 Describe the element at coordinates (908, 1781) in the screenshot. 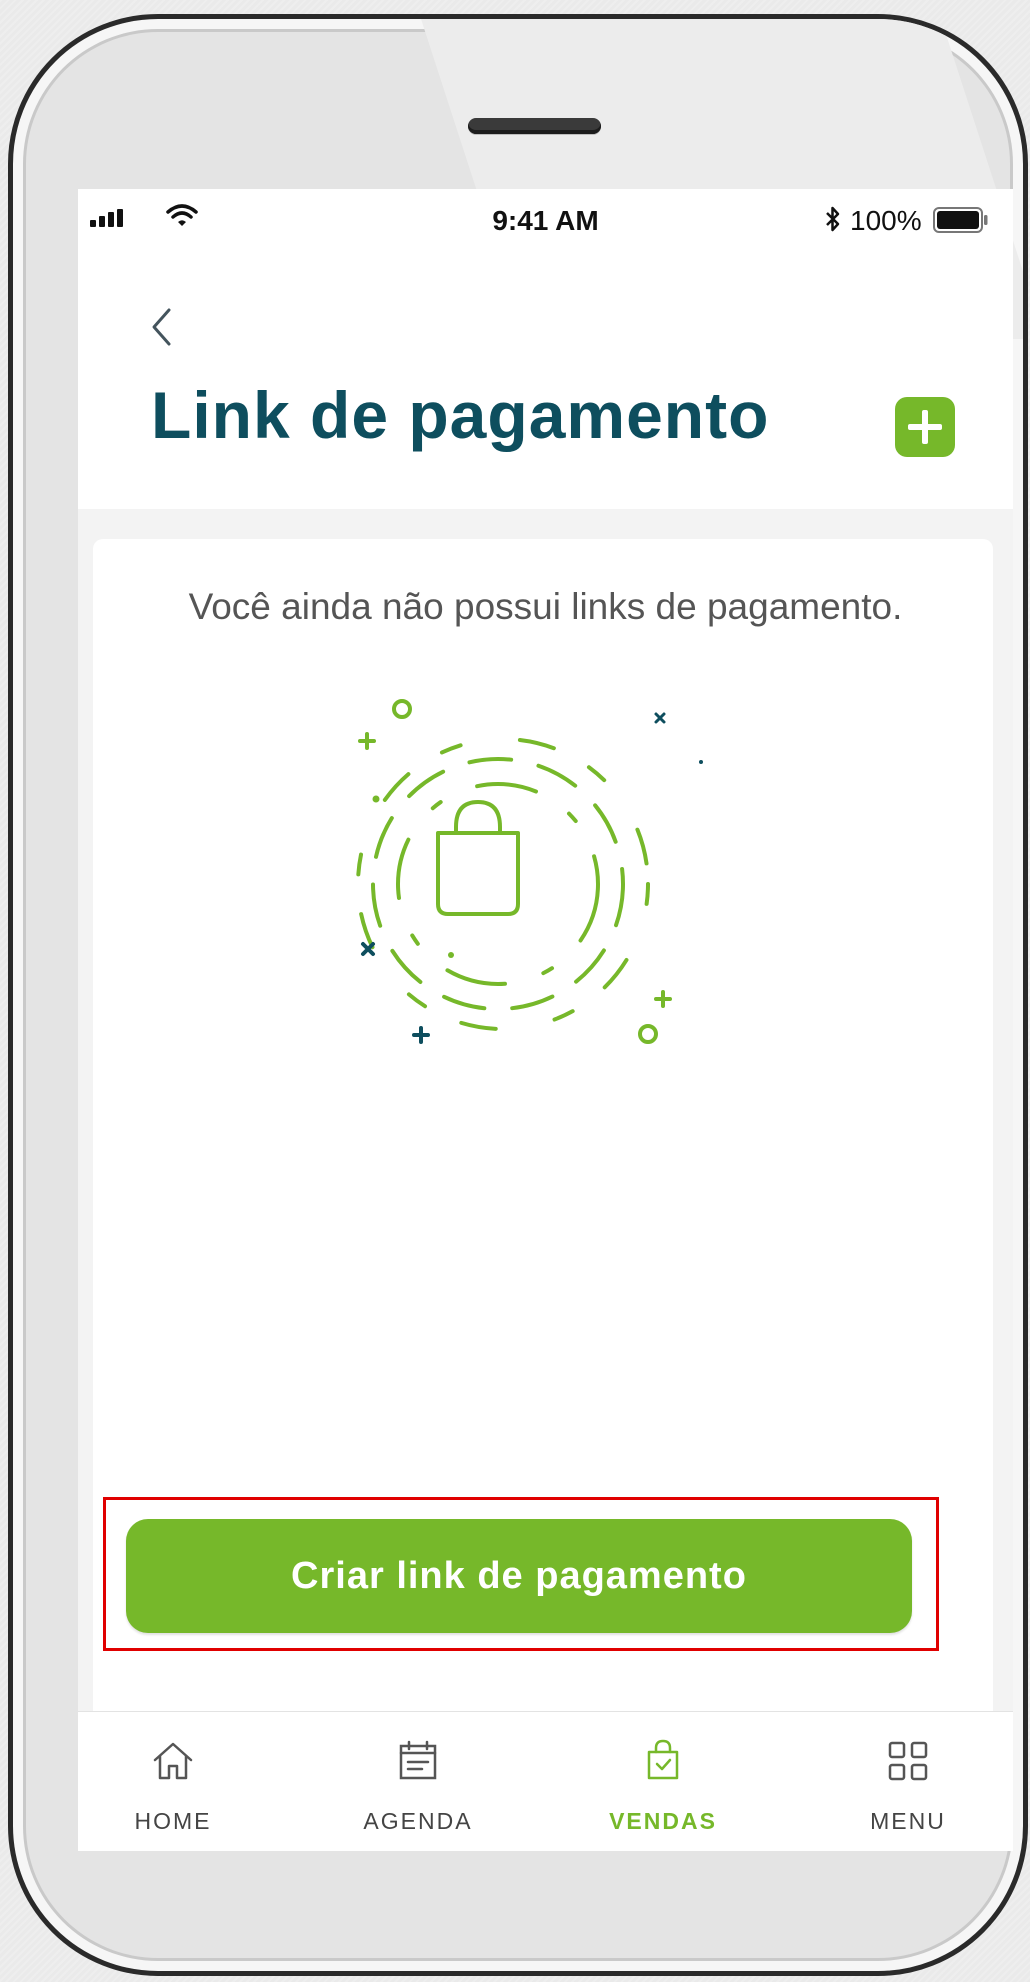

I see `tab-menu: MENU` at that location.